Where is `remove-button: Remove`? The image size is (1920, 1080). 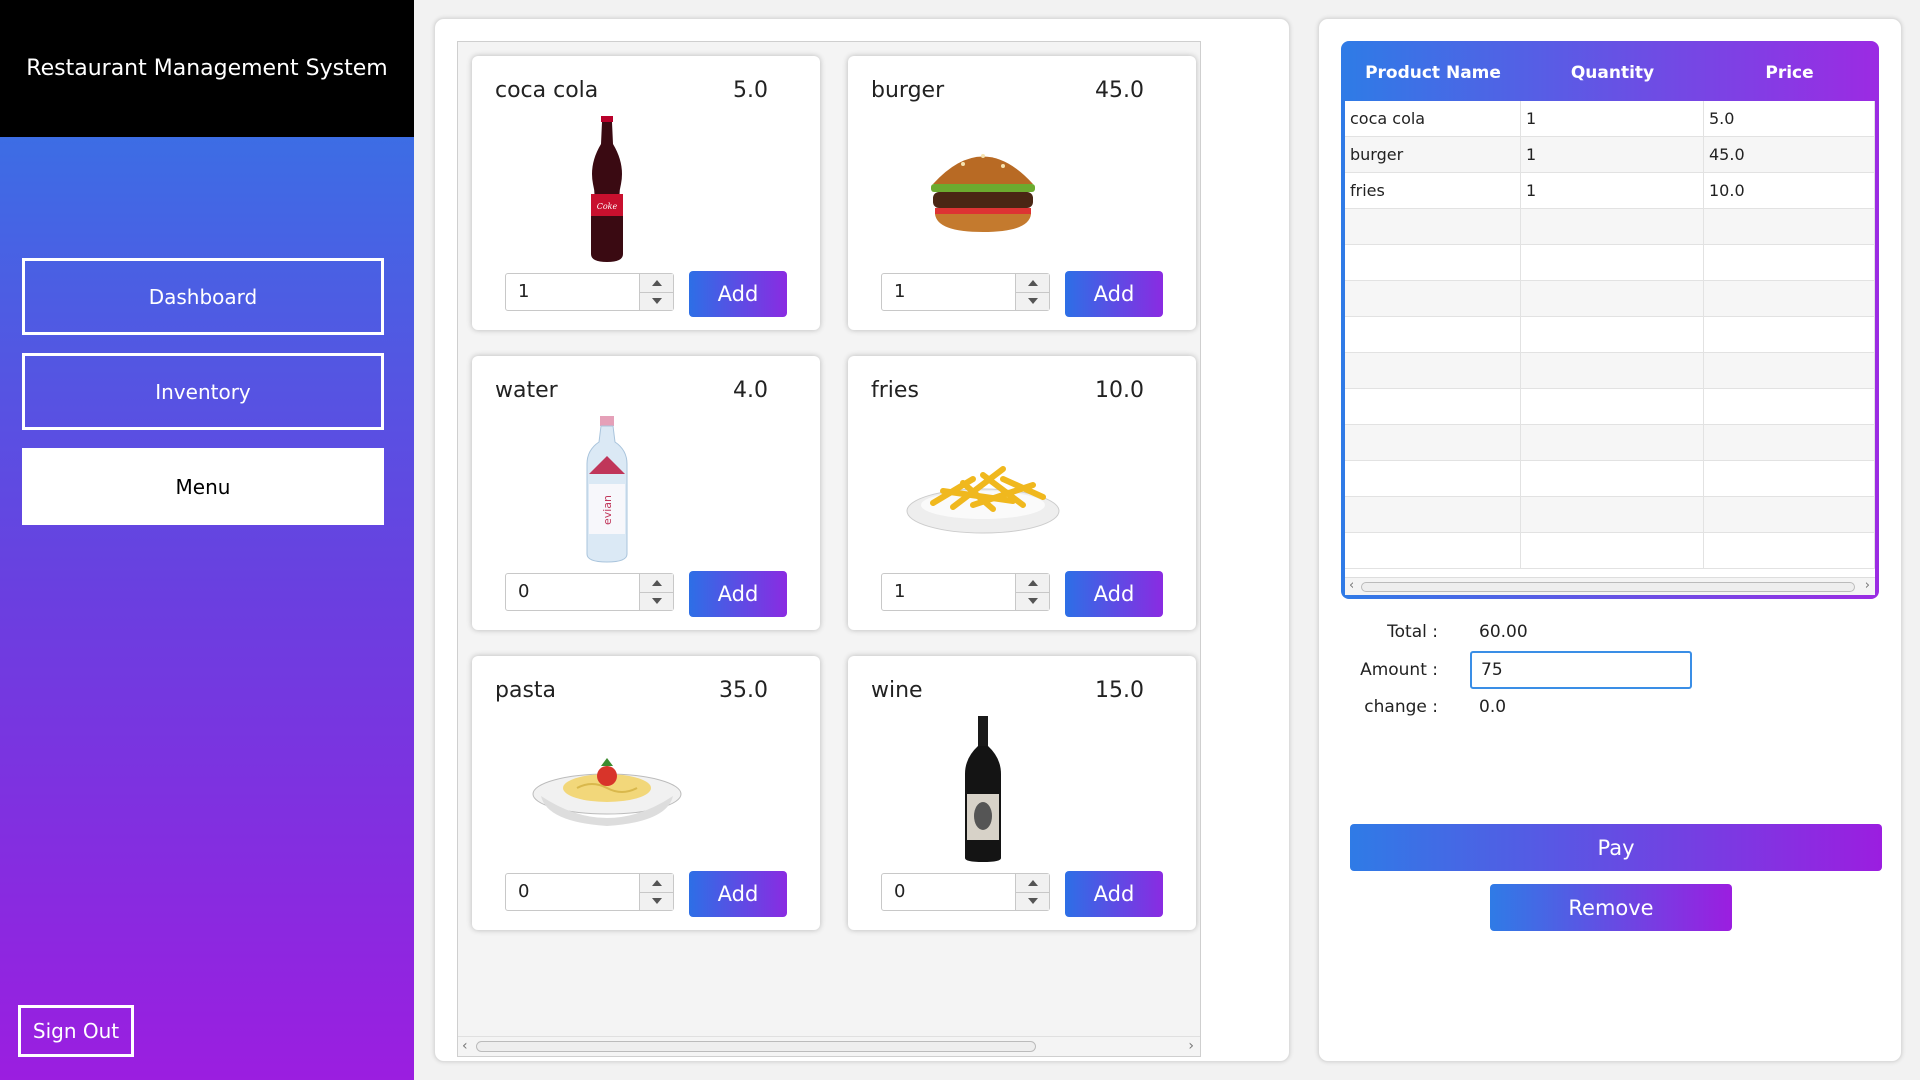
remove-button: Remove is located at coordinates (1611, 907).